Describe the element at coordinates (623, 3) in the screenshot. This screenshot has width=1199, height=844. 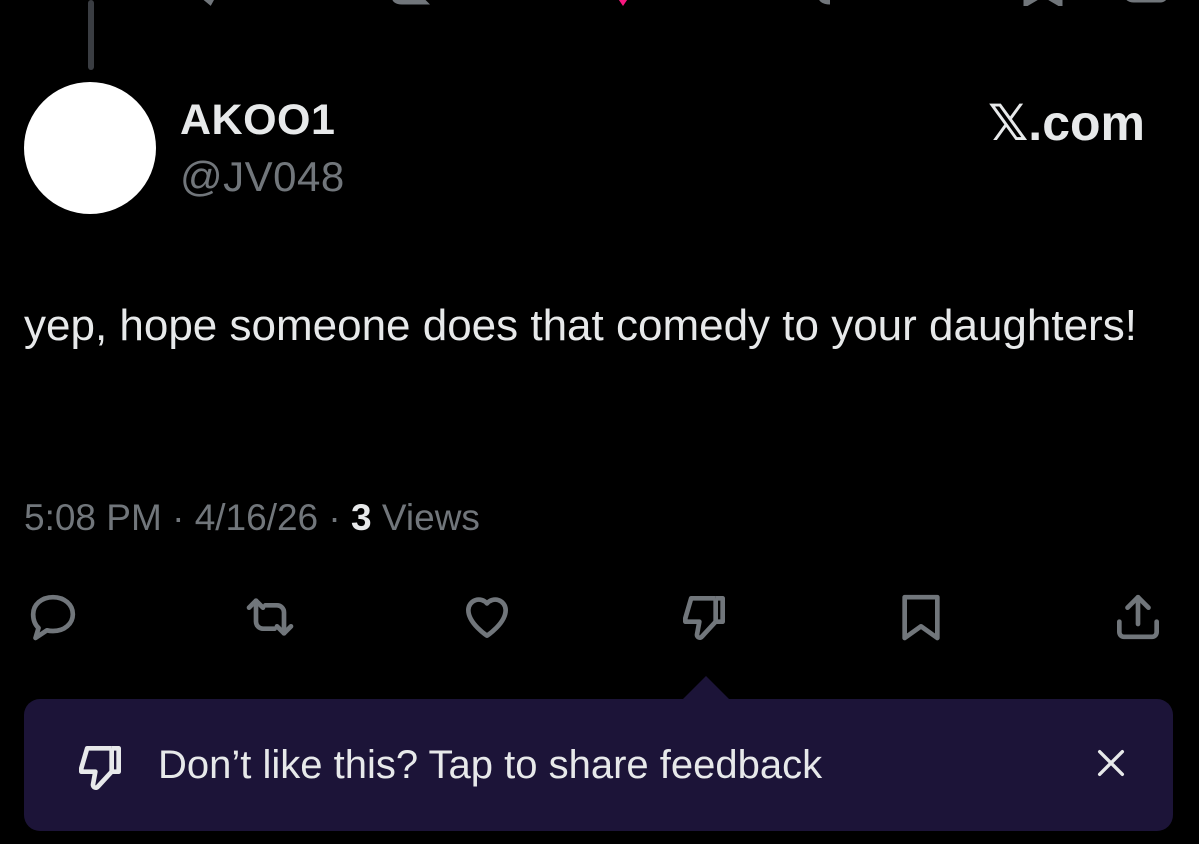
I see `prev-like-heart-icon` at that location.